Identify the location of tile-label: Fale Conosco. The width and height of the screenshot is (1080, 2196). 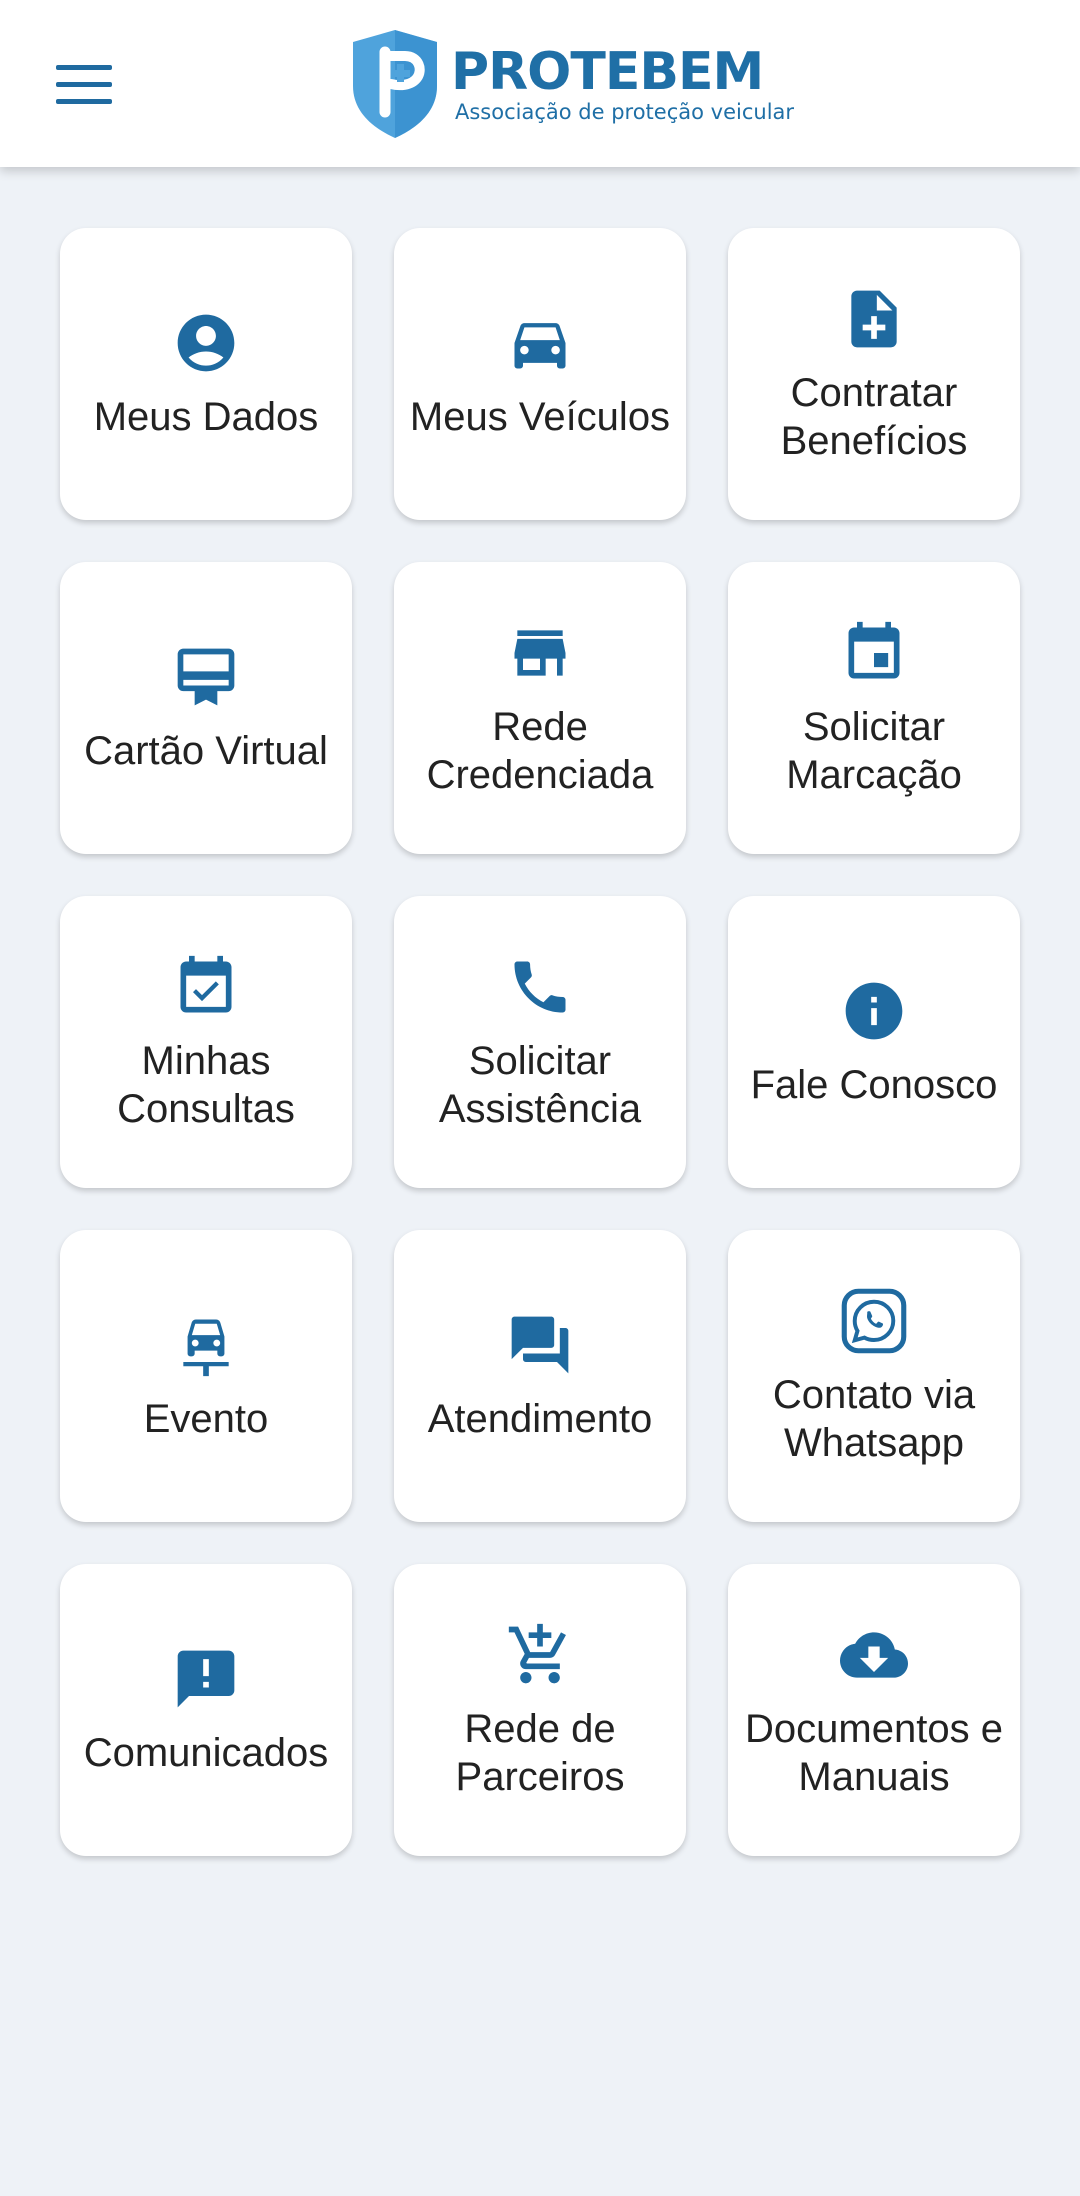
(874, 1085).